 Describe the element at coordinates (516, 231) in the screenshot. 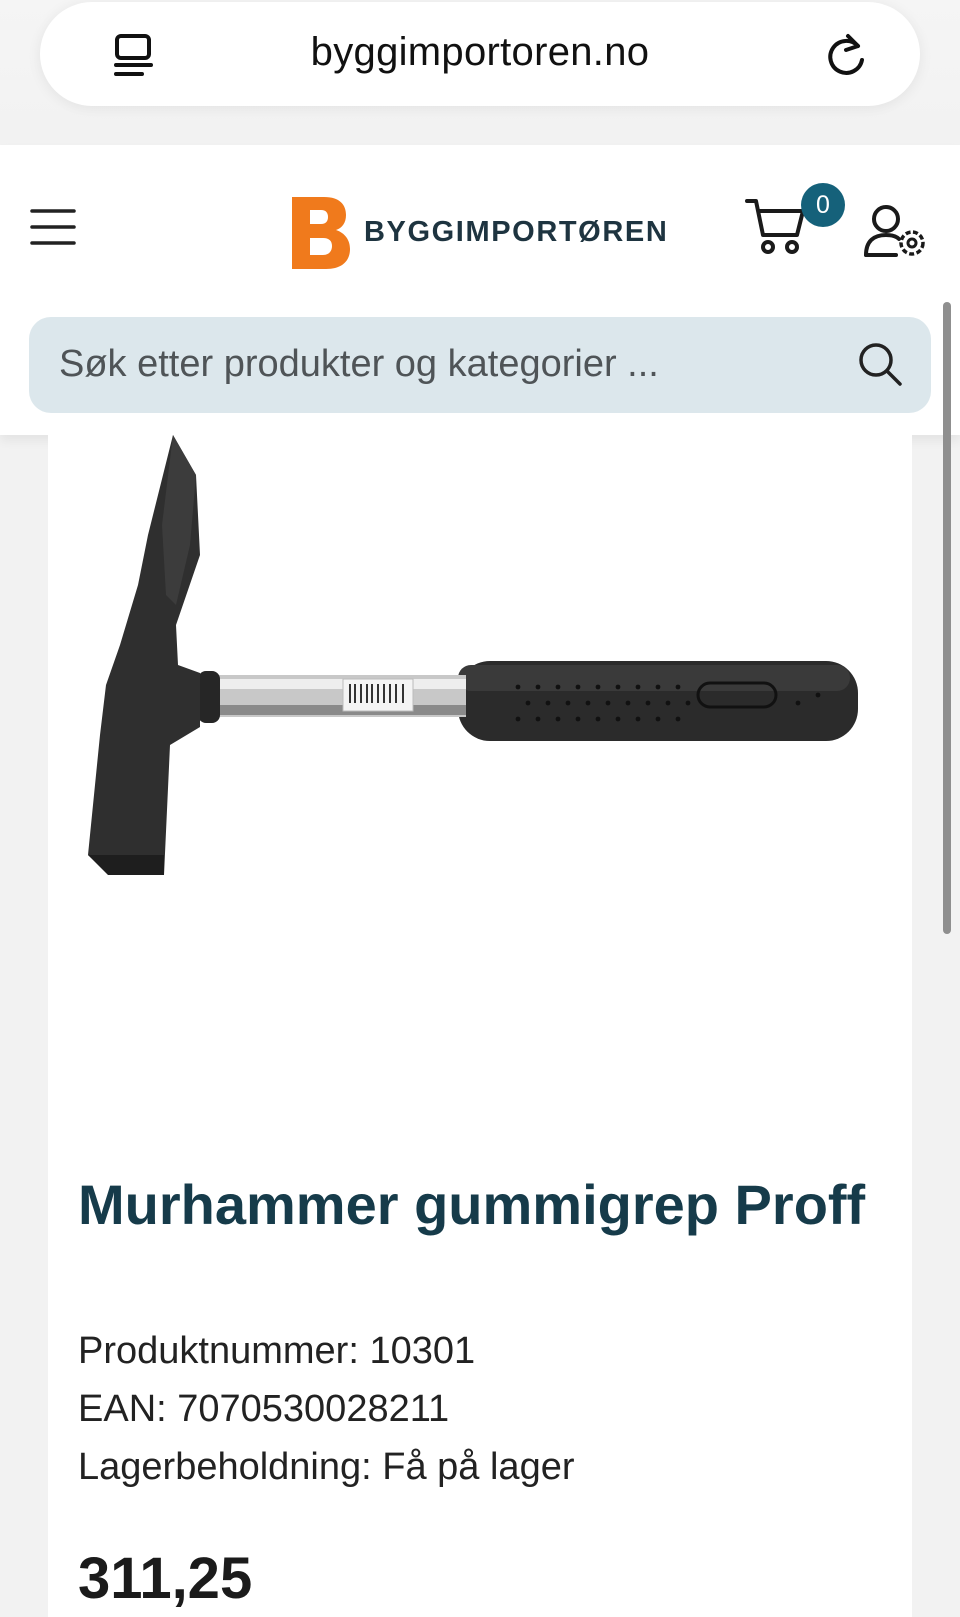

I see `logo-text: BYGGIMPORTØREN` at that location.